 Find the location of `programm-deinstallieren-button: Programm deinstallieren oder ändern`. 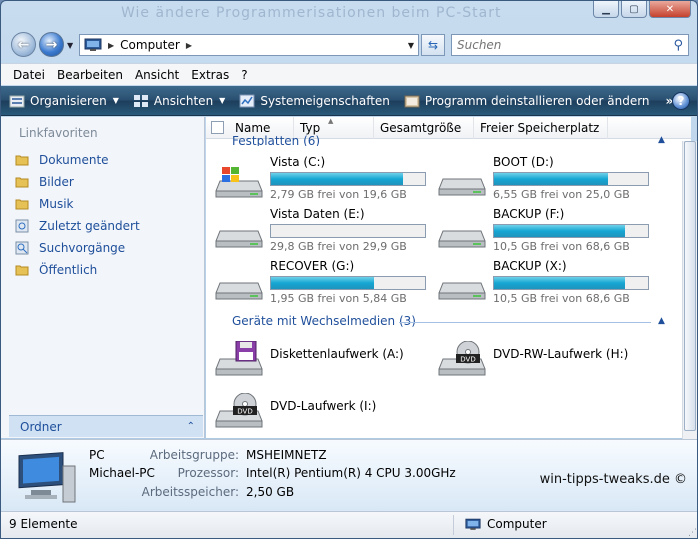

programm-deinstallieren-button: Programm deinstallieren oder ändern is located at coordinates (527, 101).